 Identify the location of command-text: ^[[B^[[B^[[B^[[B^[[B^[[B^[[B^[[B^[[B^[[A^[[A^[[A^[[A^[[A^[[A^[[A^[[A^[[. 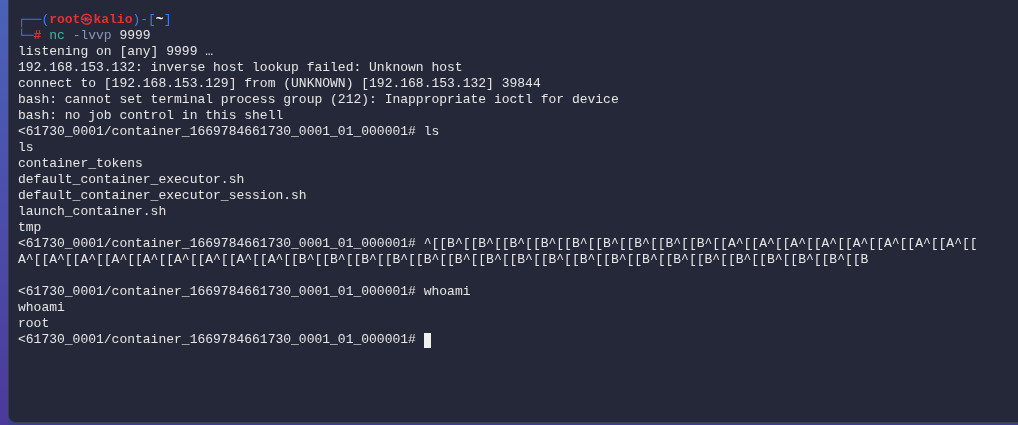
(700, 244).